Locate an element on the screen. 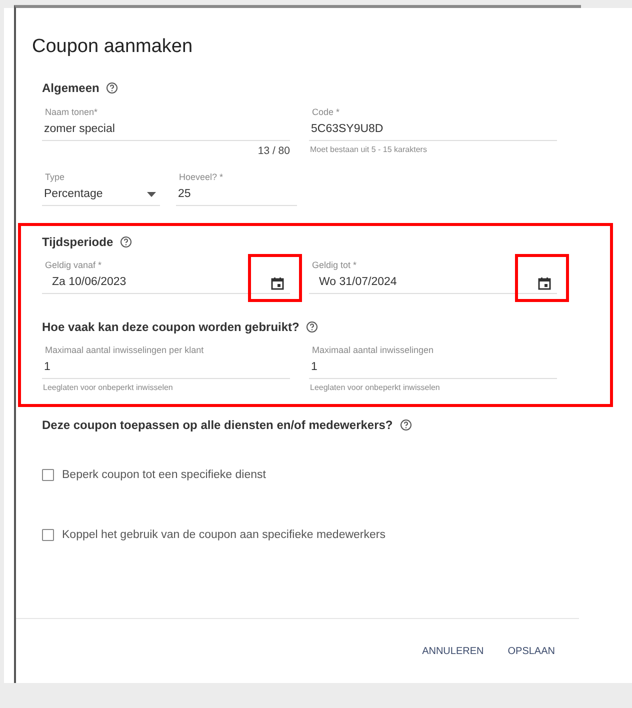 This screenshot has height=708, width=632. input-field: zomer special is located at coordinates (166, 129).